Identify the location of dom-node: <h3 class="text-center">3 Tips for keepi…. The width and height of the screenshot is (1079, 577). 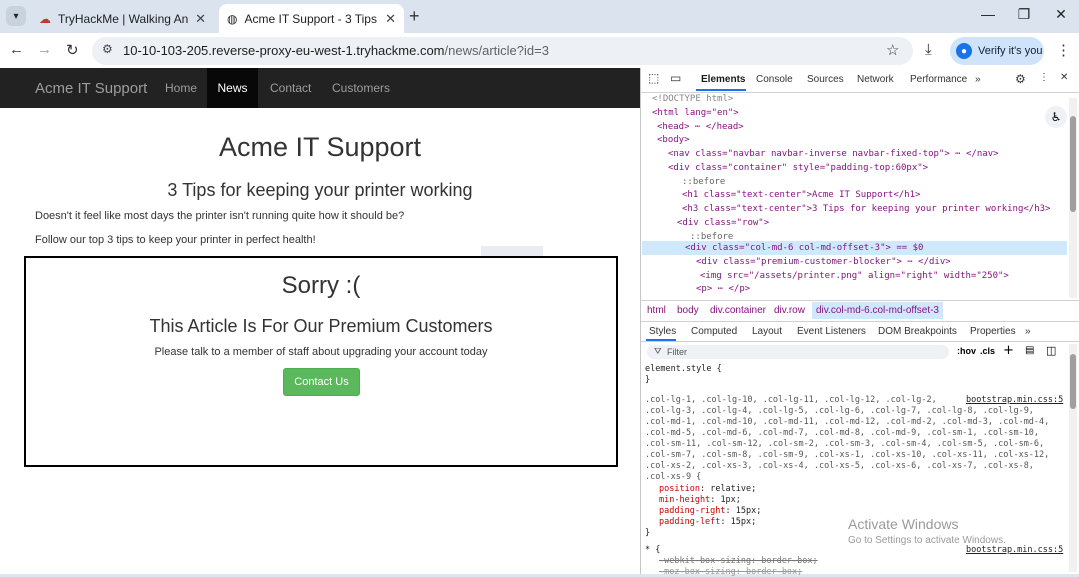
(866, 209).